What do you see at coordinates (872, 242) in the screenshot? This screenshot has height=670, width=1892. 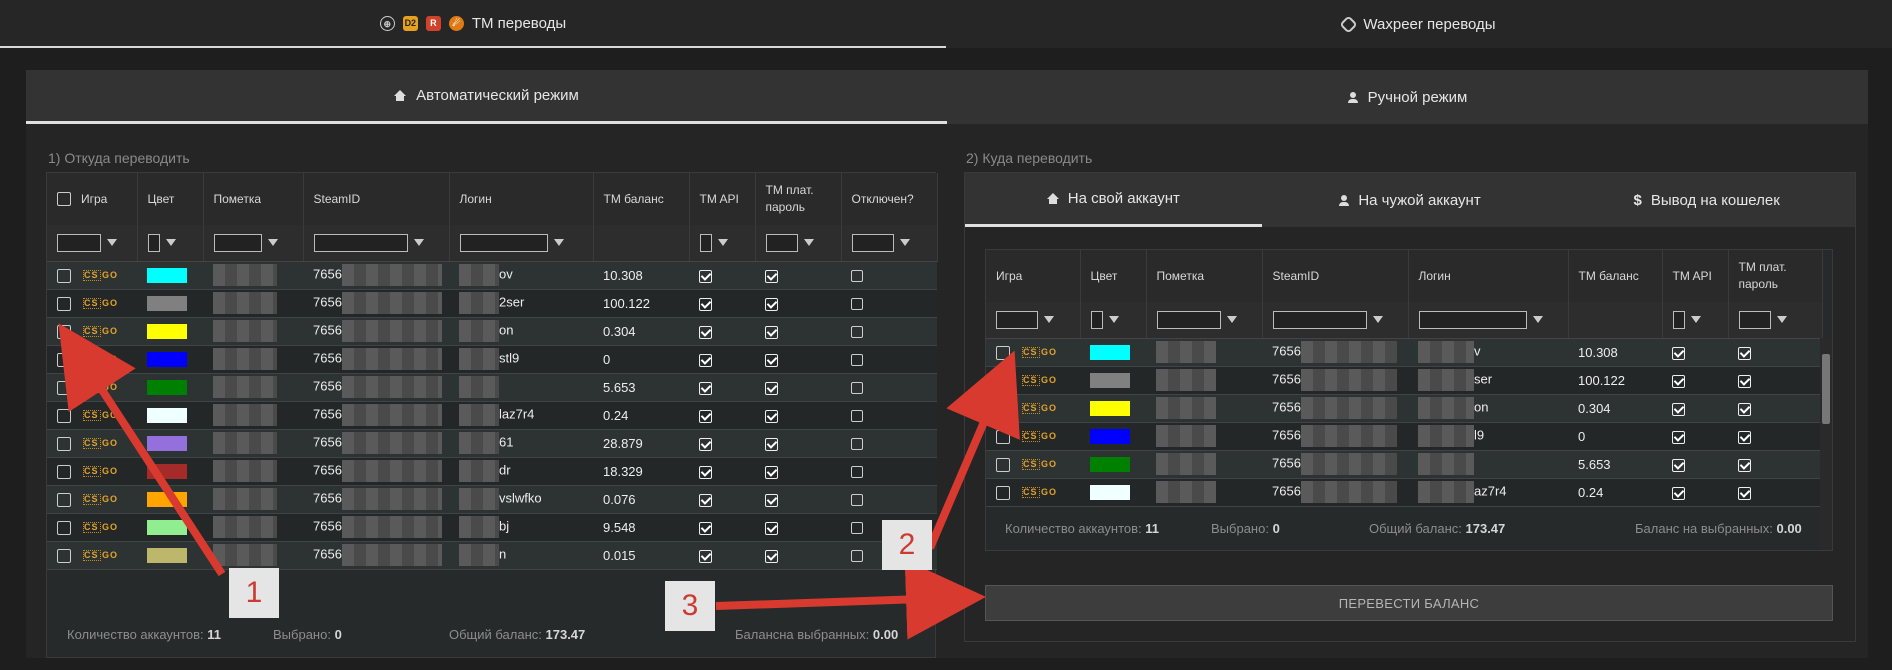 I see `filter-disabled-input` at bounding box center [872, 242].